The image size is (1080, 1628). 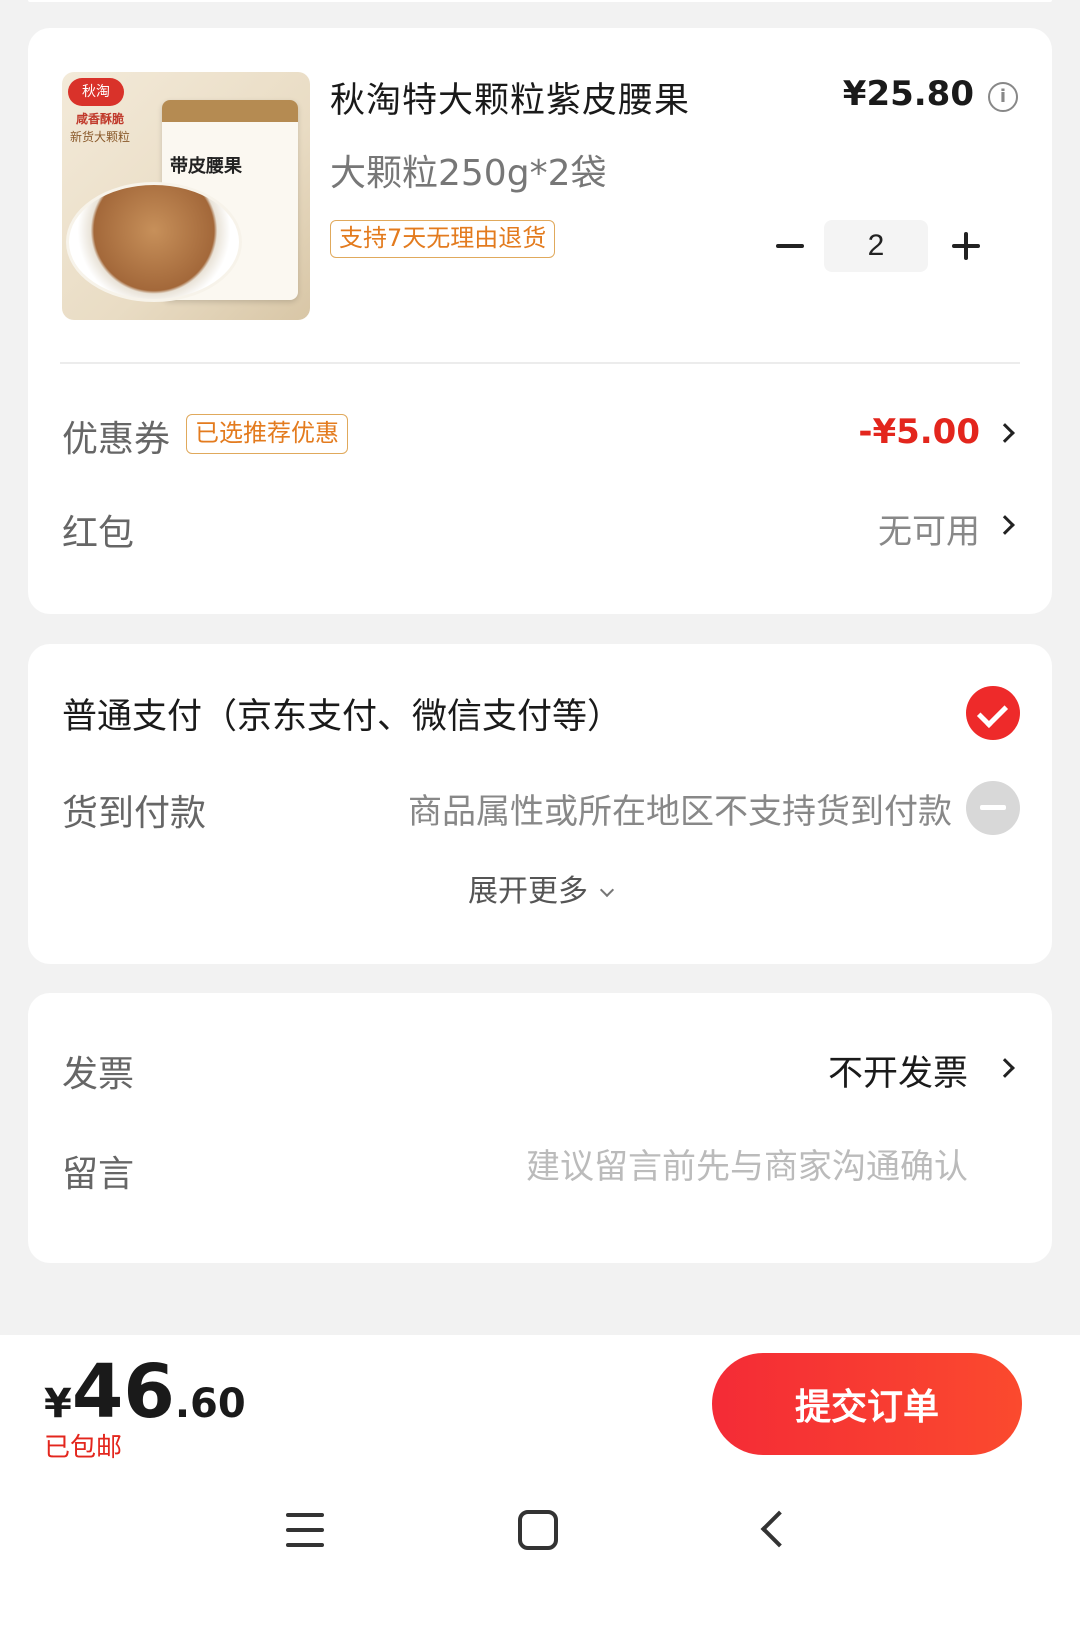 What do you see at coordinates (468, 173) in the screenshot?
I see `product-spec: 大颗粒250g*2袋` at bounding box center [468, 173].